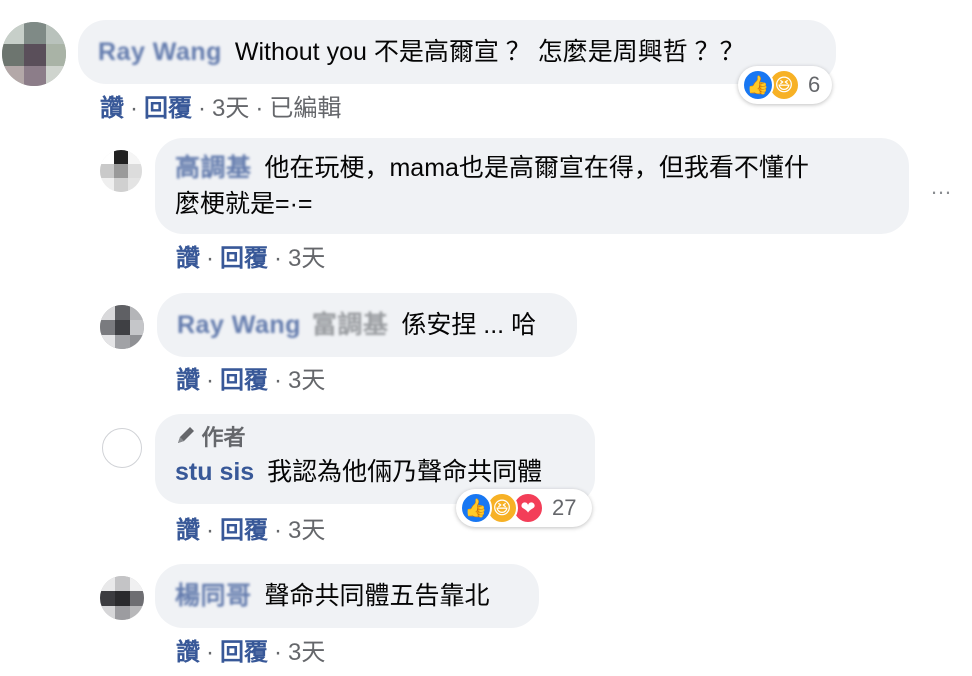  Describe the element at coordinates (564, 507) in the screenshot. I see `reaction-count: 27` at that location.